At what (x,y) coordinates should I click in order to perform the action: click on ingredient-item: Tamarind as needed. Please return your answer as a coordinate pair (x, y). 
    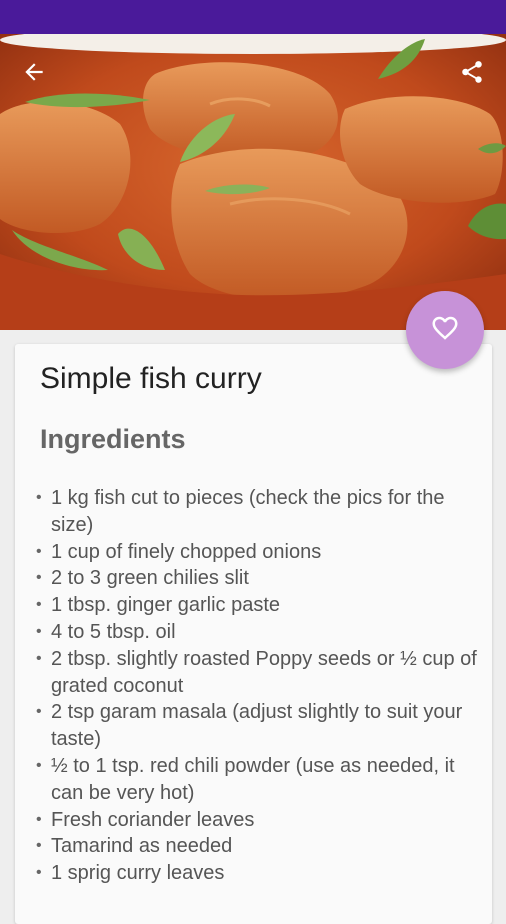
    Looking at the image, I should click on (258, 846).